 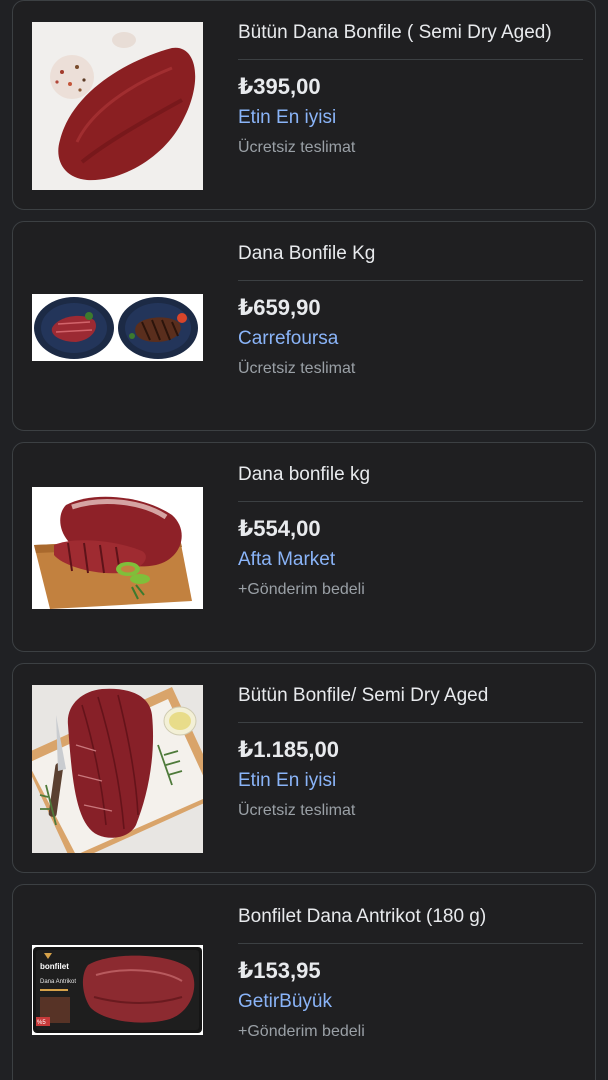 What do you see at coordinates (410, 475) in the screenshot?
I see `product-title: Dana bonfile kg` at bounding box center [410, 475].